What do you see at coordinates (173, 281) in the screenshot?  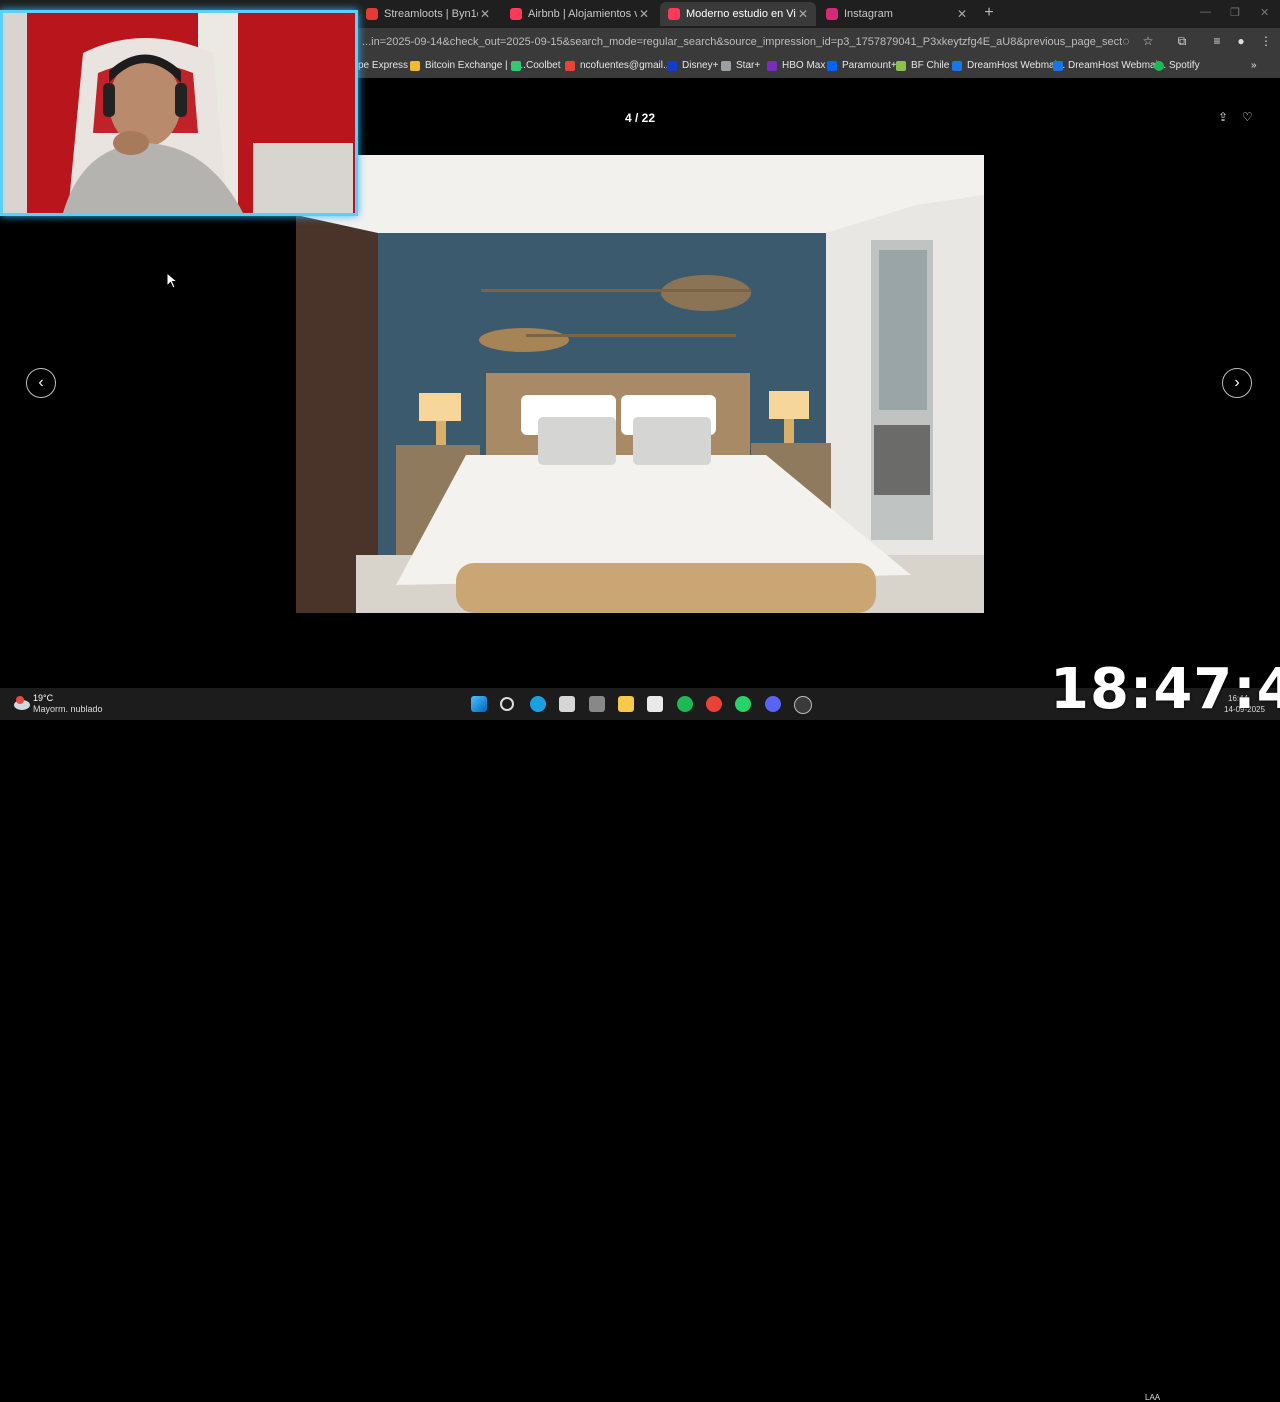 I see `mouse-cursor-icon` at bounding box center [173, 281].